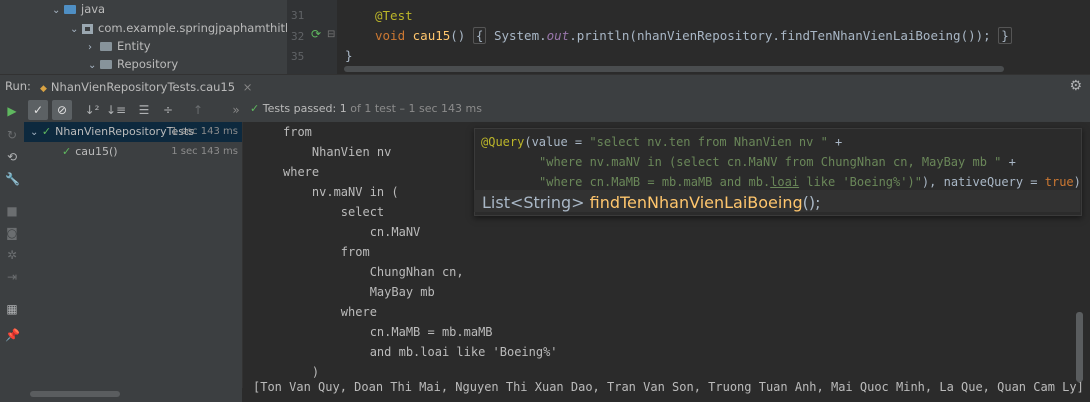 This screenshot has width=1090, height=402. Describe the element at coordinates (12, 157) in the screenshot. I see `toggle-auto-test-icon: ⟲` at that location.